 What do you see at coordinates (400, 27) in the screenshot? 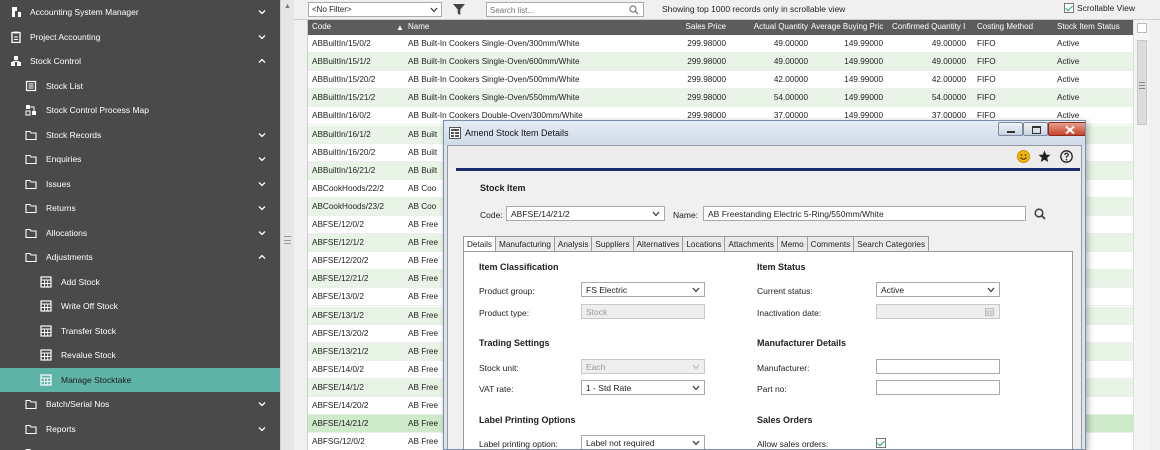
I see `sort-ascending-icon: ▲` at bounding box center [400, 27].